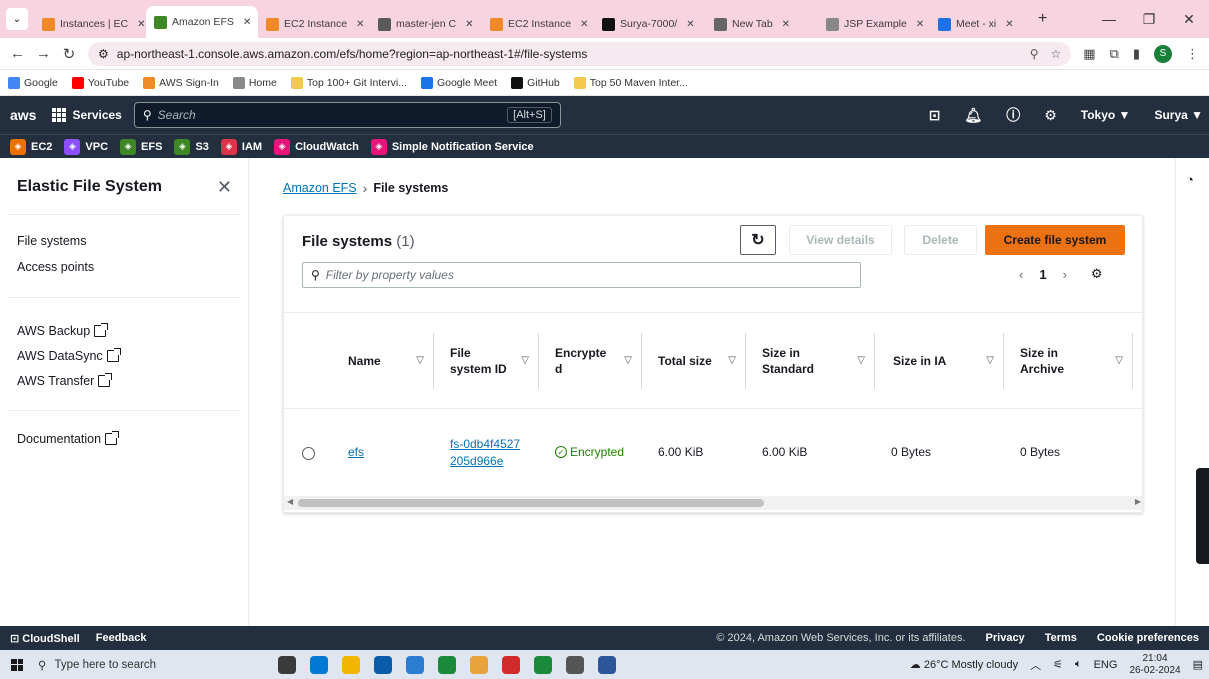  I want to click on tray-chevron-icon: ︿, so click(1035, 665).